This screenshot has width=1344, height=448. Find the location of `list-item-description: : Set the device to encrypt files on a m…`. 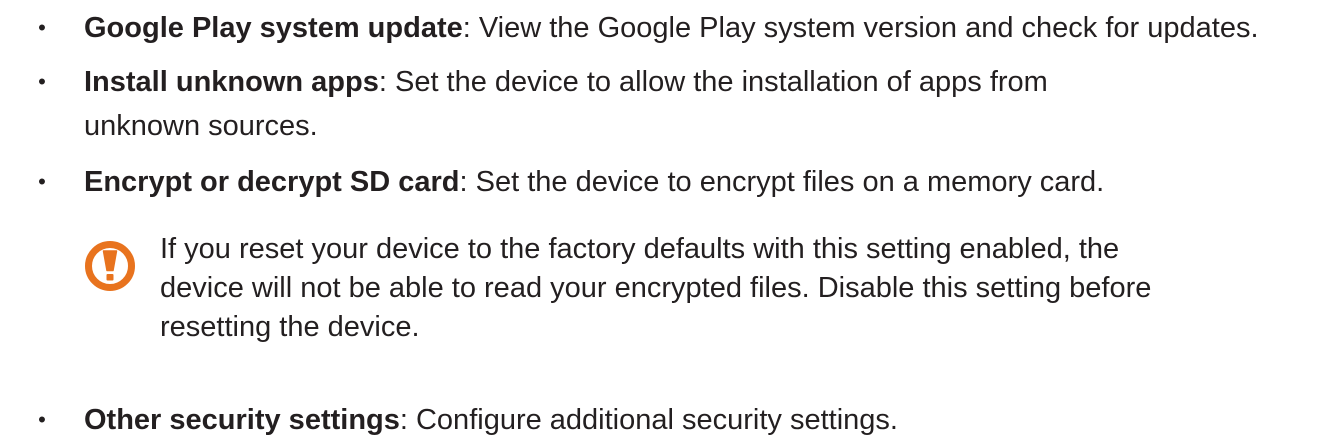

list-item-description: : Set the device to encrypt files on a m… is located at coordinates (782, 182).